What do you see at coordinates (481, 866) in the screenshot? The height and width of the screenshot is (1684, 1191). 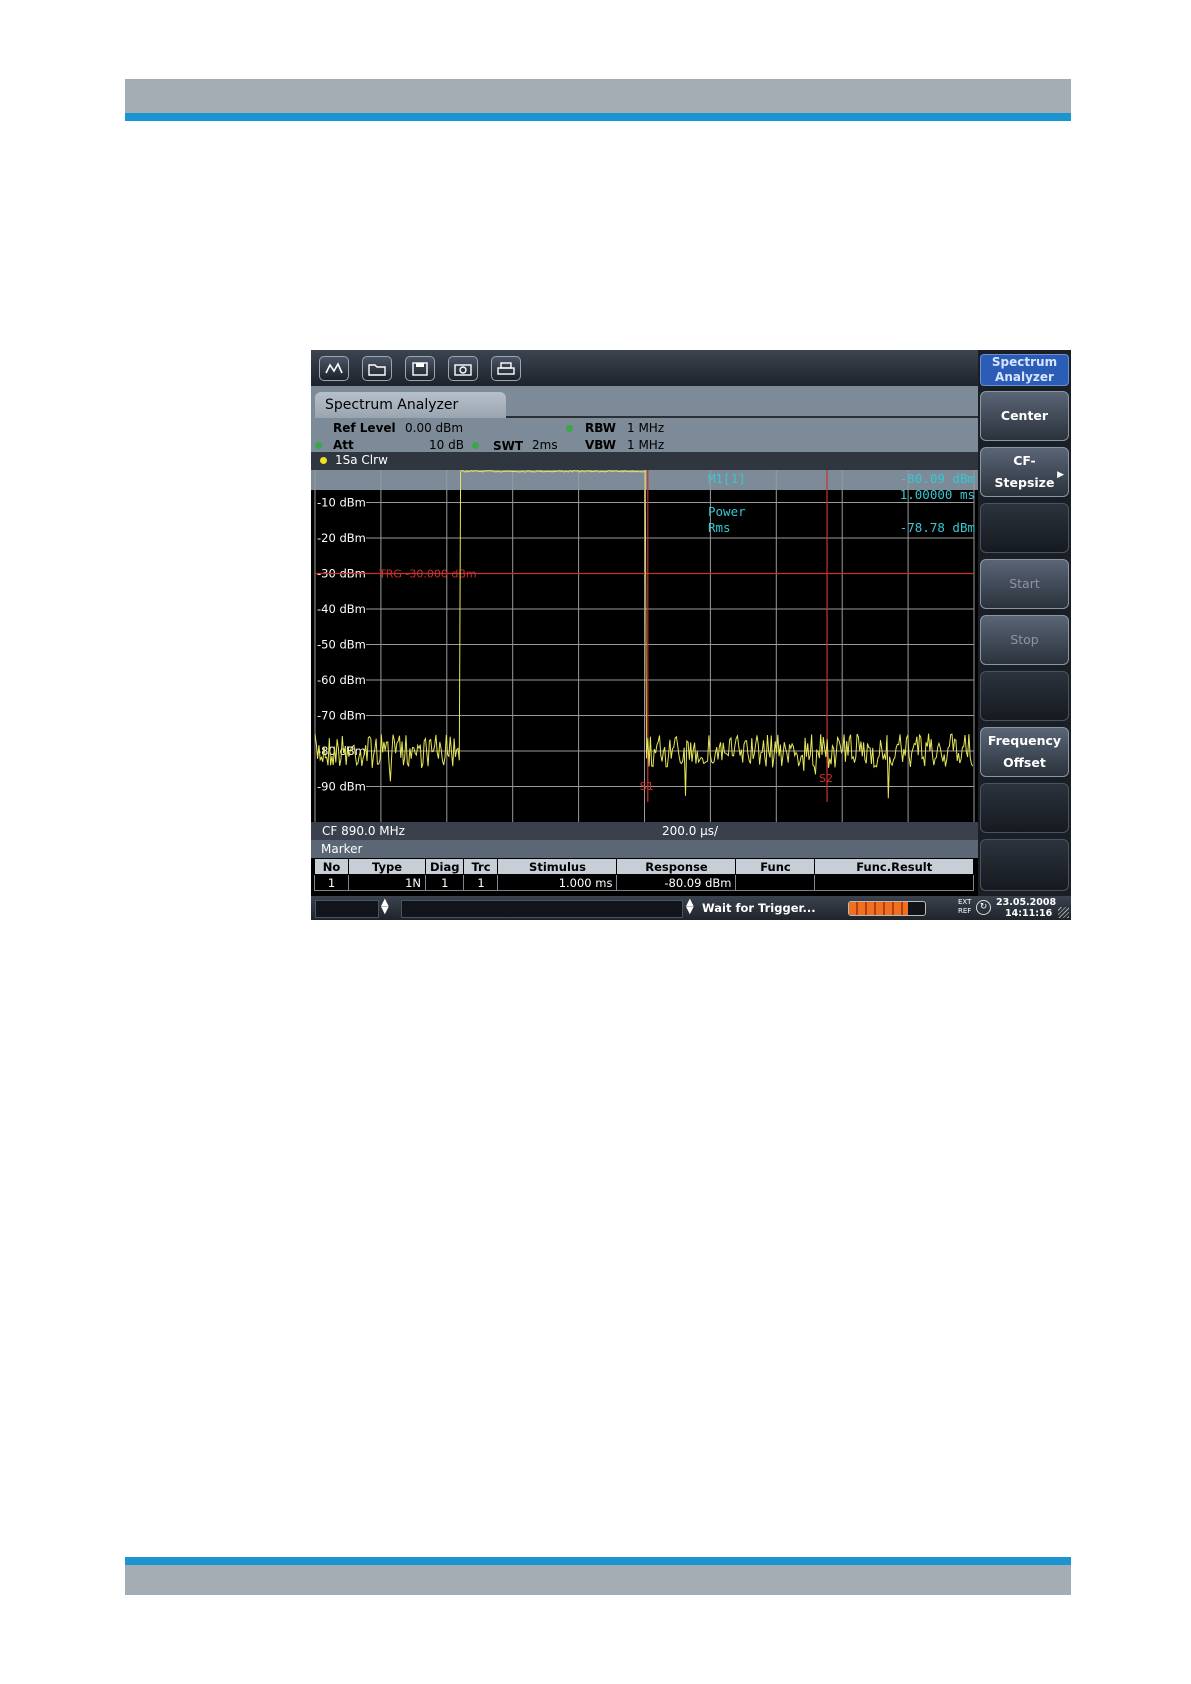 I see `col-trc: Trc` at bounding box center [481, 866].